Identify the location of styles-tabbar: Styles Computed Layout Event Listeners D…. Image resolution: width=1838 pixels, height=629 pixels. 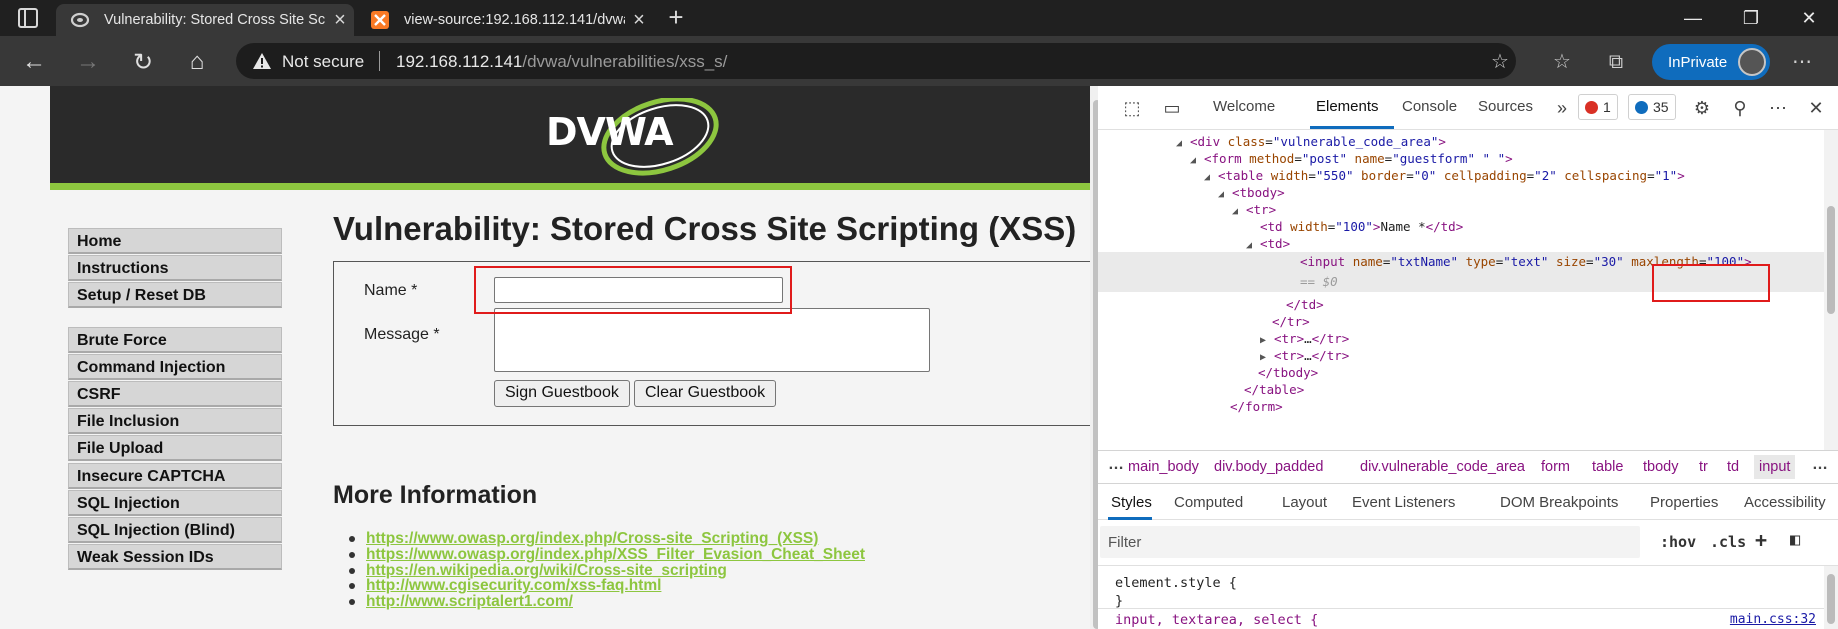
(1468, 502).